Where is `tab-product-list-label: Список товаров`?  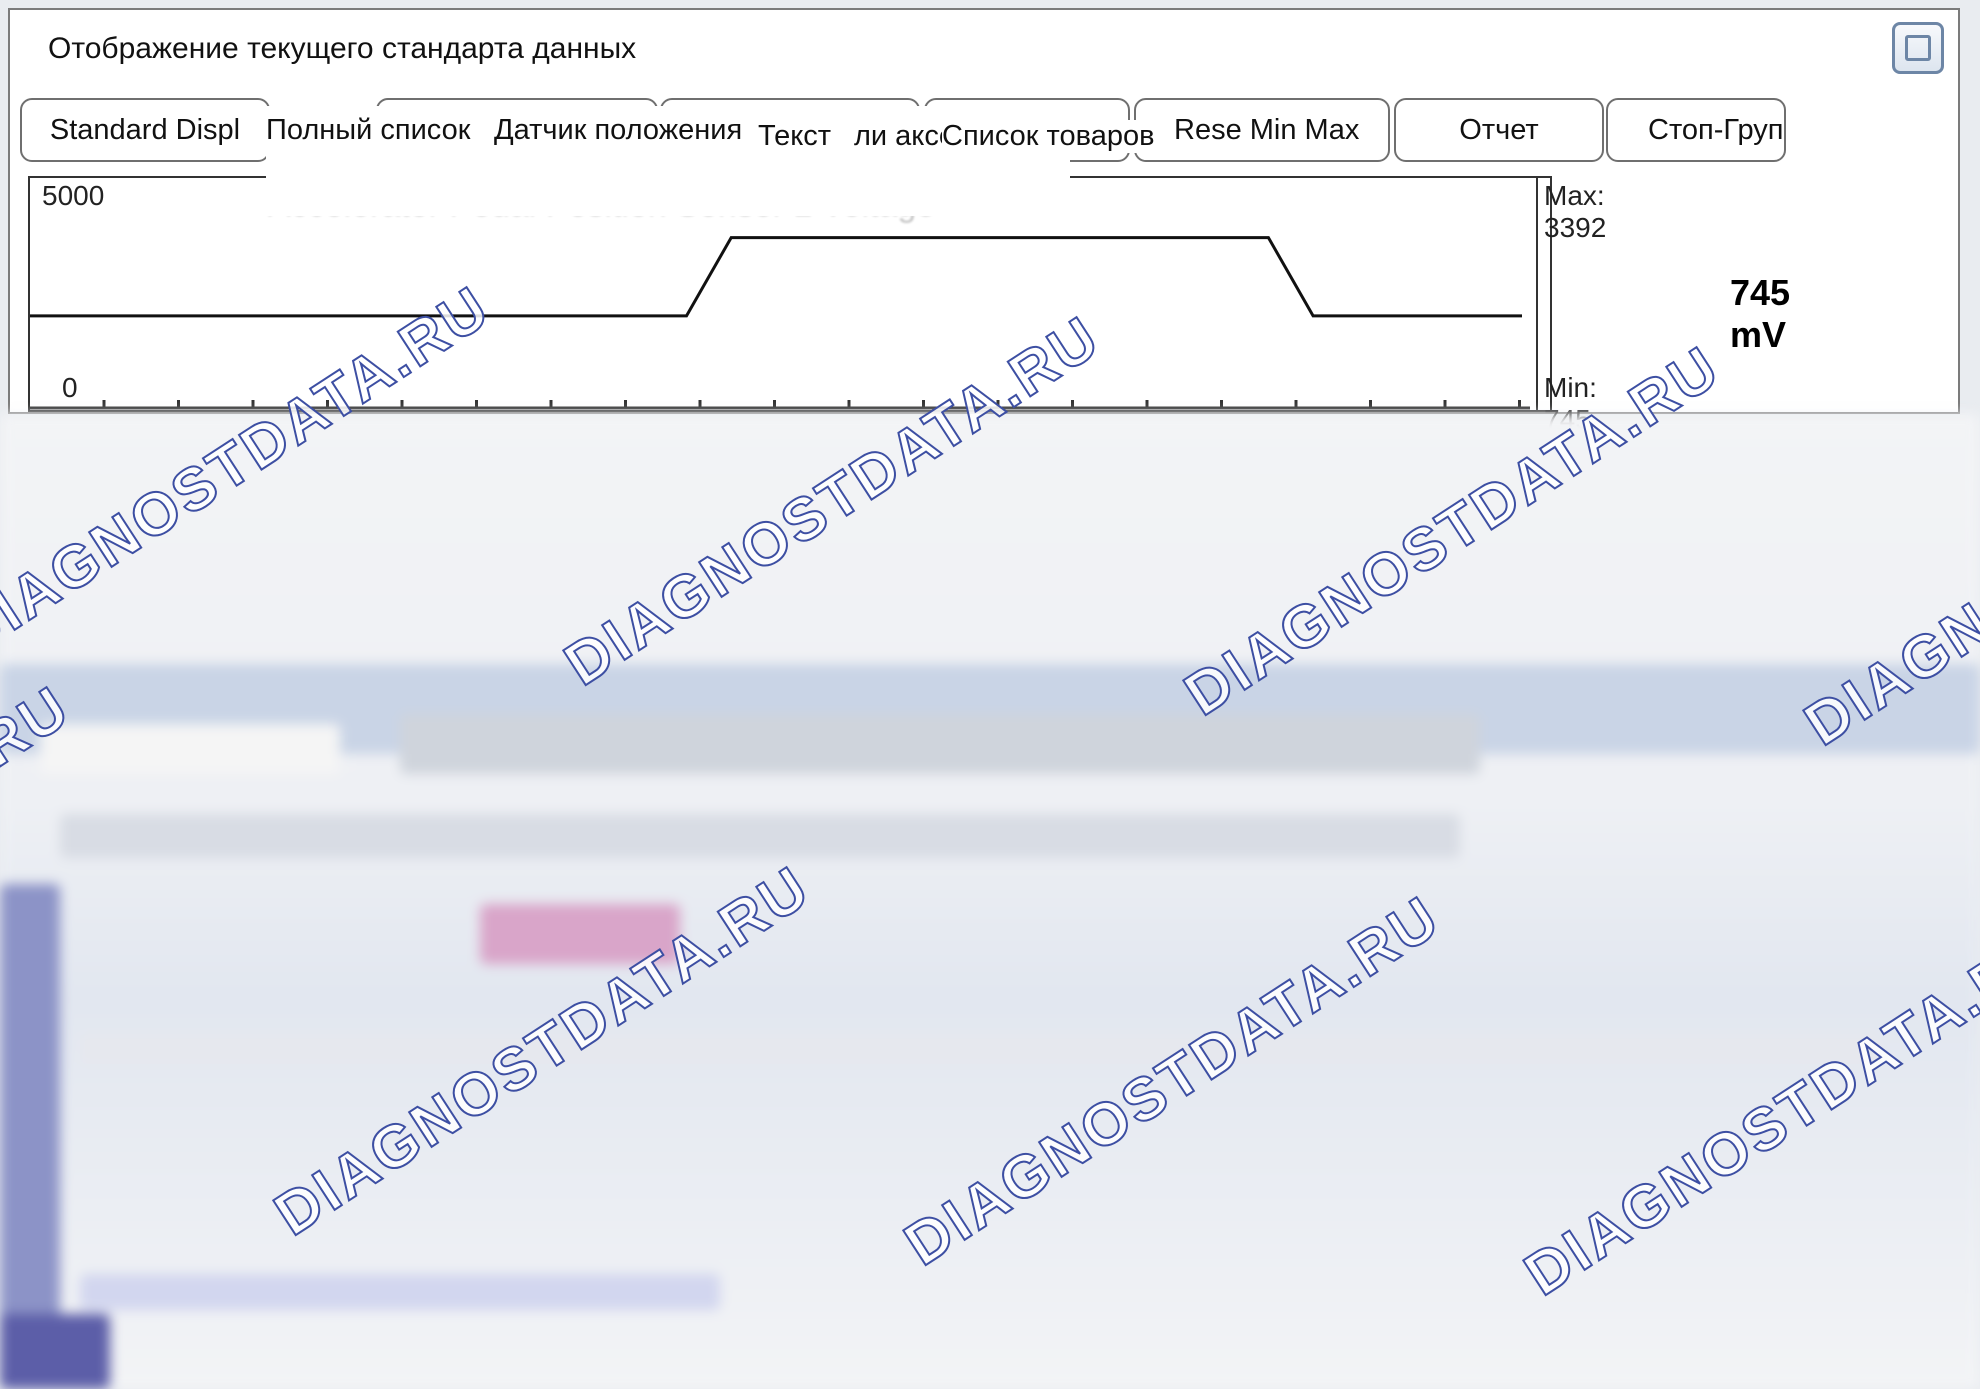
tab-product-list-label: Список товаров is located at coordinates (1048, 136).